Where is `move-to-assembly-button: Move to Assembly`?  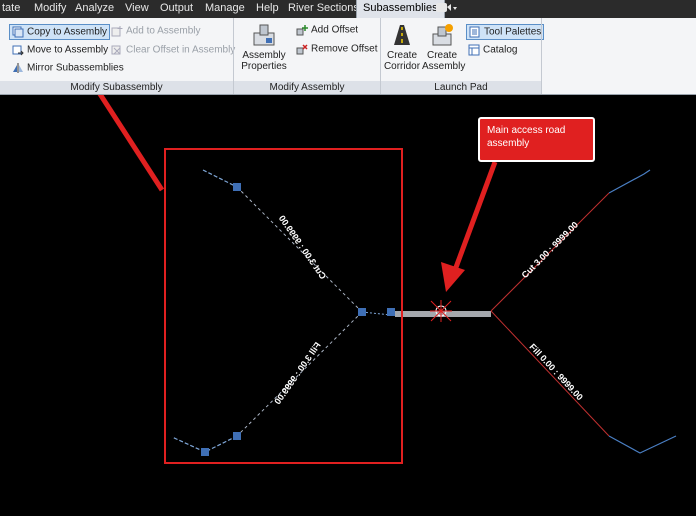 move-to-assembly-button: Move to Assembly is located at coordinates (60, 50).